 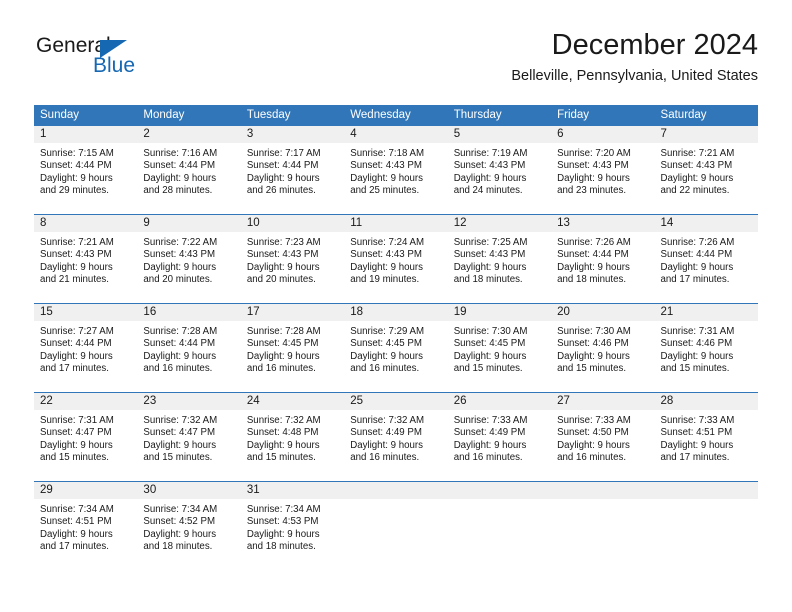 I want to click on sunrise-text: Sunrise: 7:33 AM, so click(x=697, y=420).